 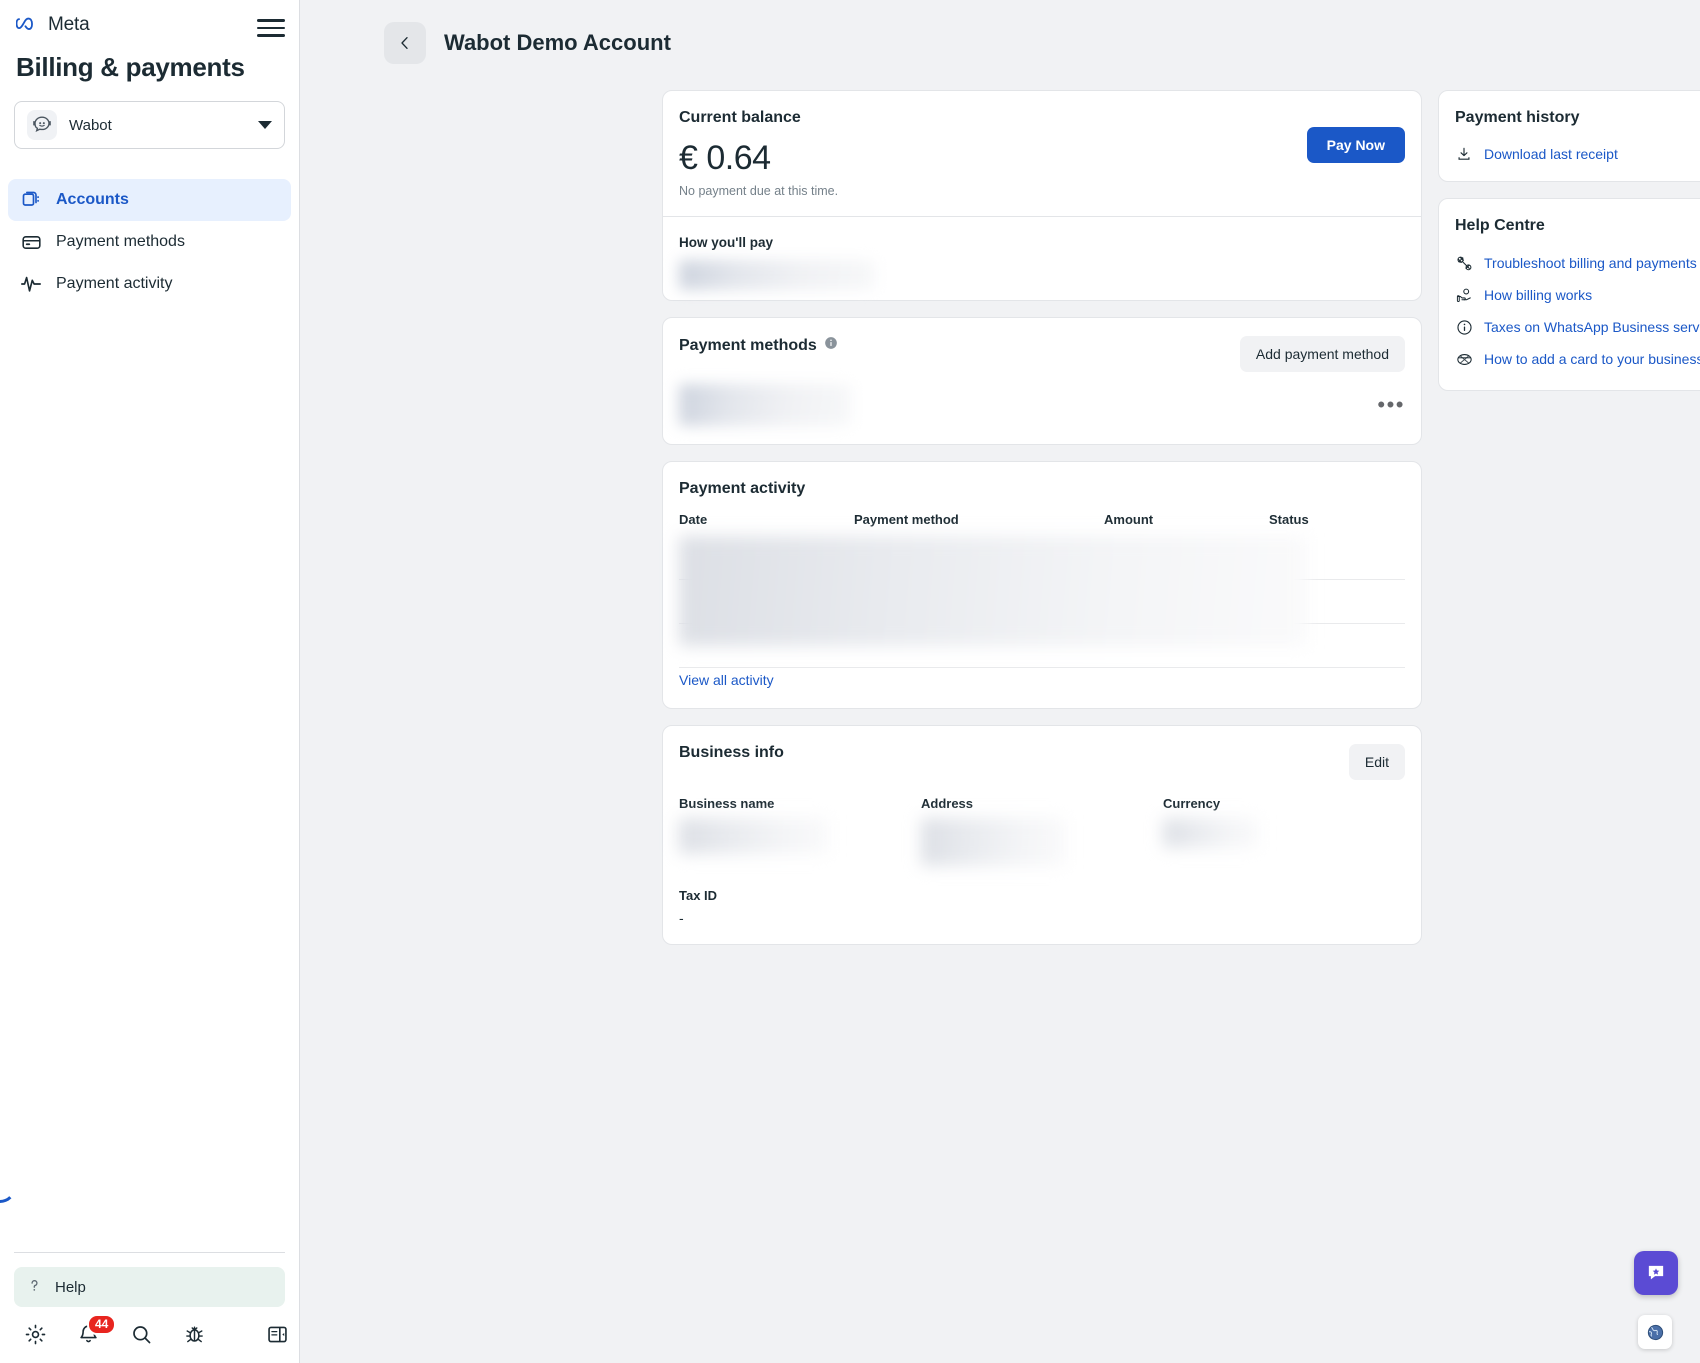 What do you see at coordinates (265, 125) in the screenshot?
I see `chevron-down-icon` at bounding box center [265, 125].